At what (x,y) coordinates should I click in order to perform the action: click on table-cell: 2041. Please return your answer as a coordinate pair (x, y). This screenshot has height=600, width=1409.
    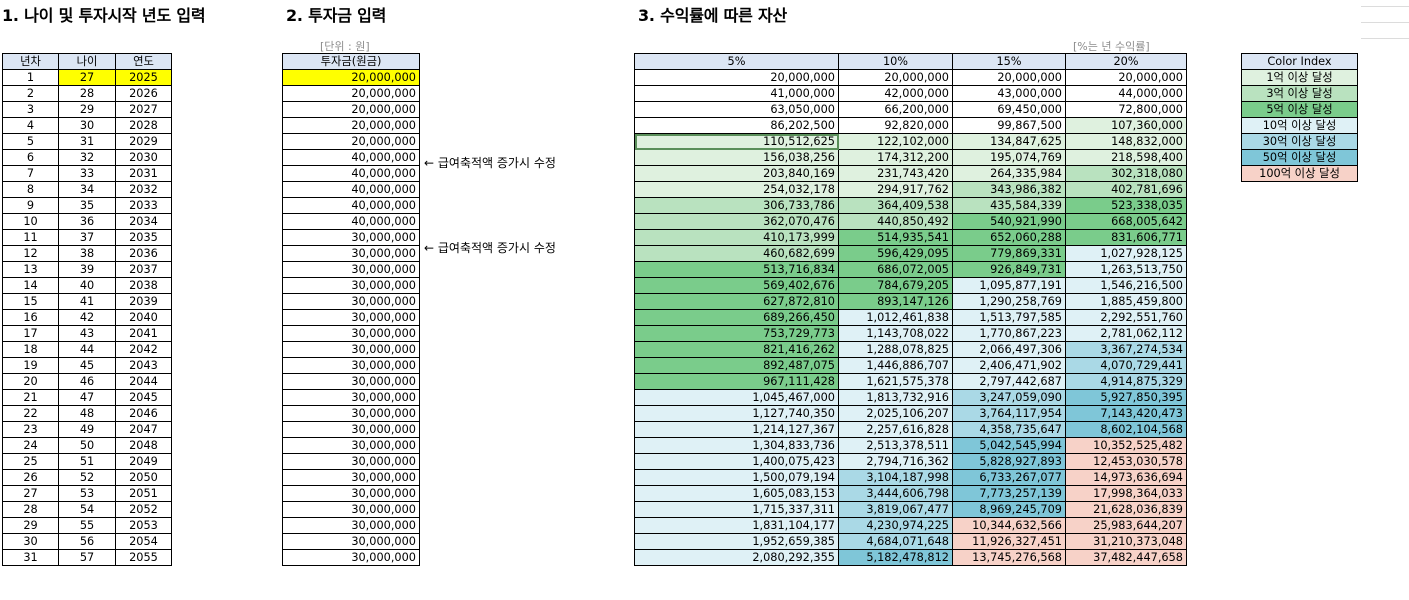
    Looking at the image, I should click on (143, 333).